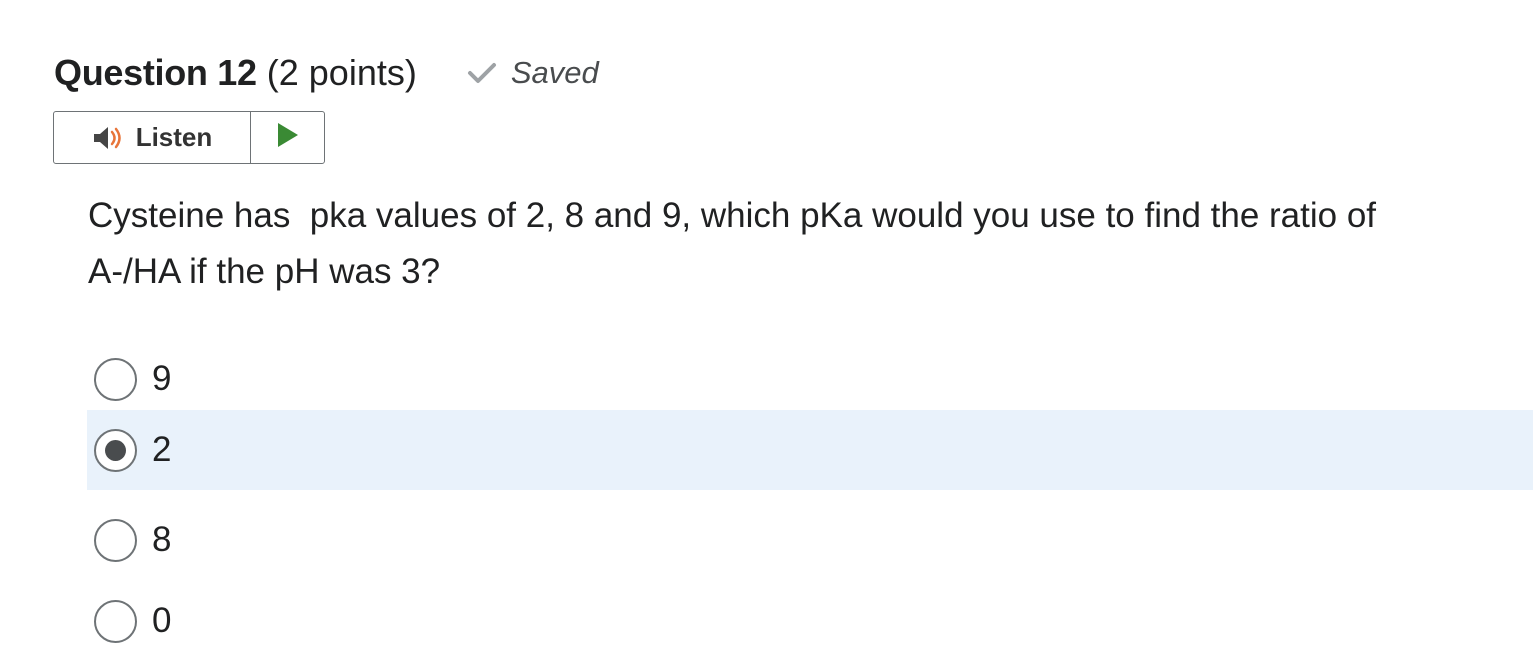 This screenshot has height=672, width=1540. What do you see at coordinates (554, 72) in the screenshot?
I see `saved-label: Saved` at bounding box center [554, 72].